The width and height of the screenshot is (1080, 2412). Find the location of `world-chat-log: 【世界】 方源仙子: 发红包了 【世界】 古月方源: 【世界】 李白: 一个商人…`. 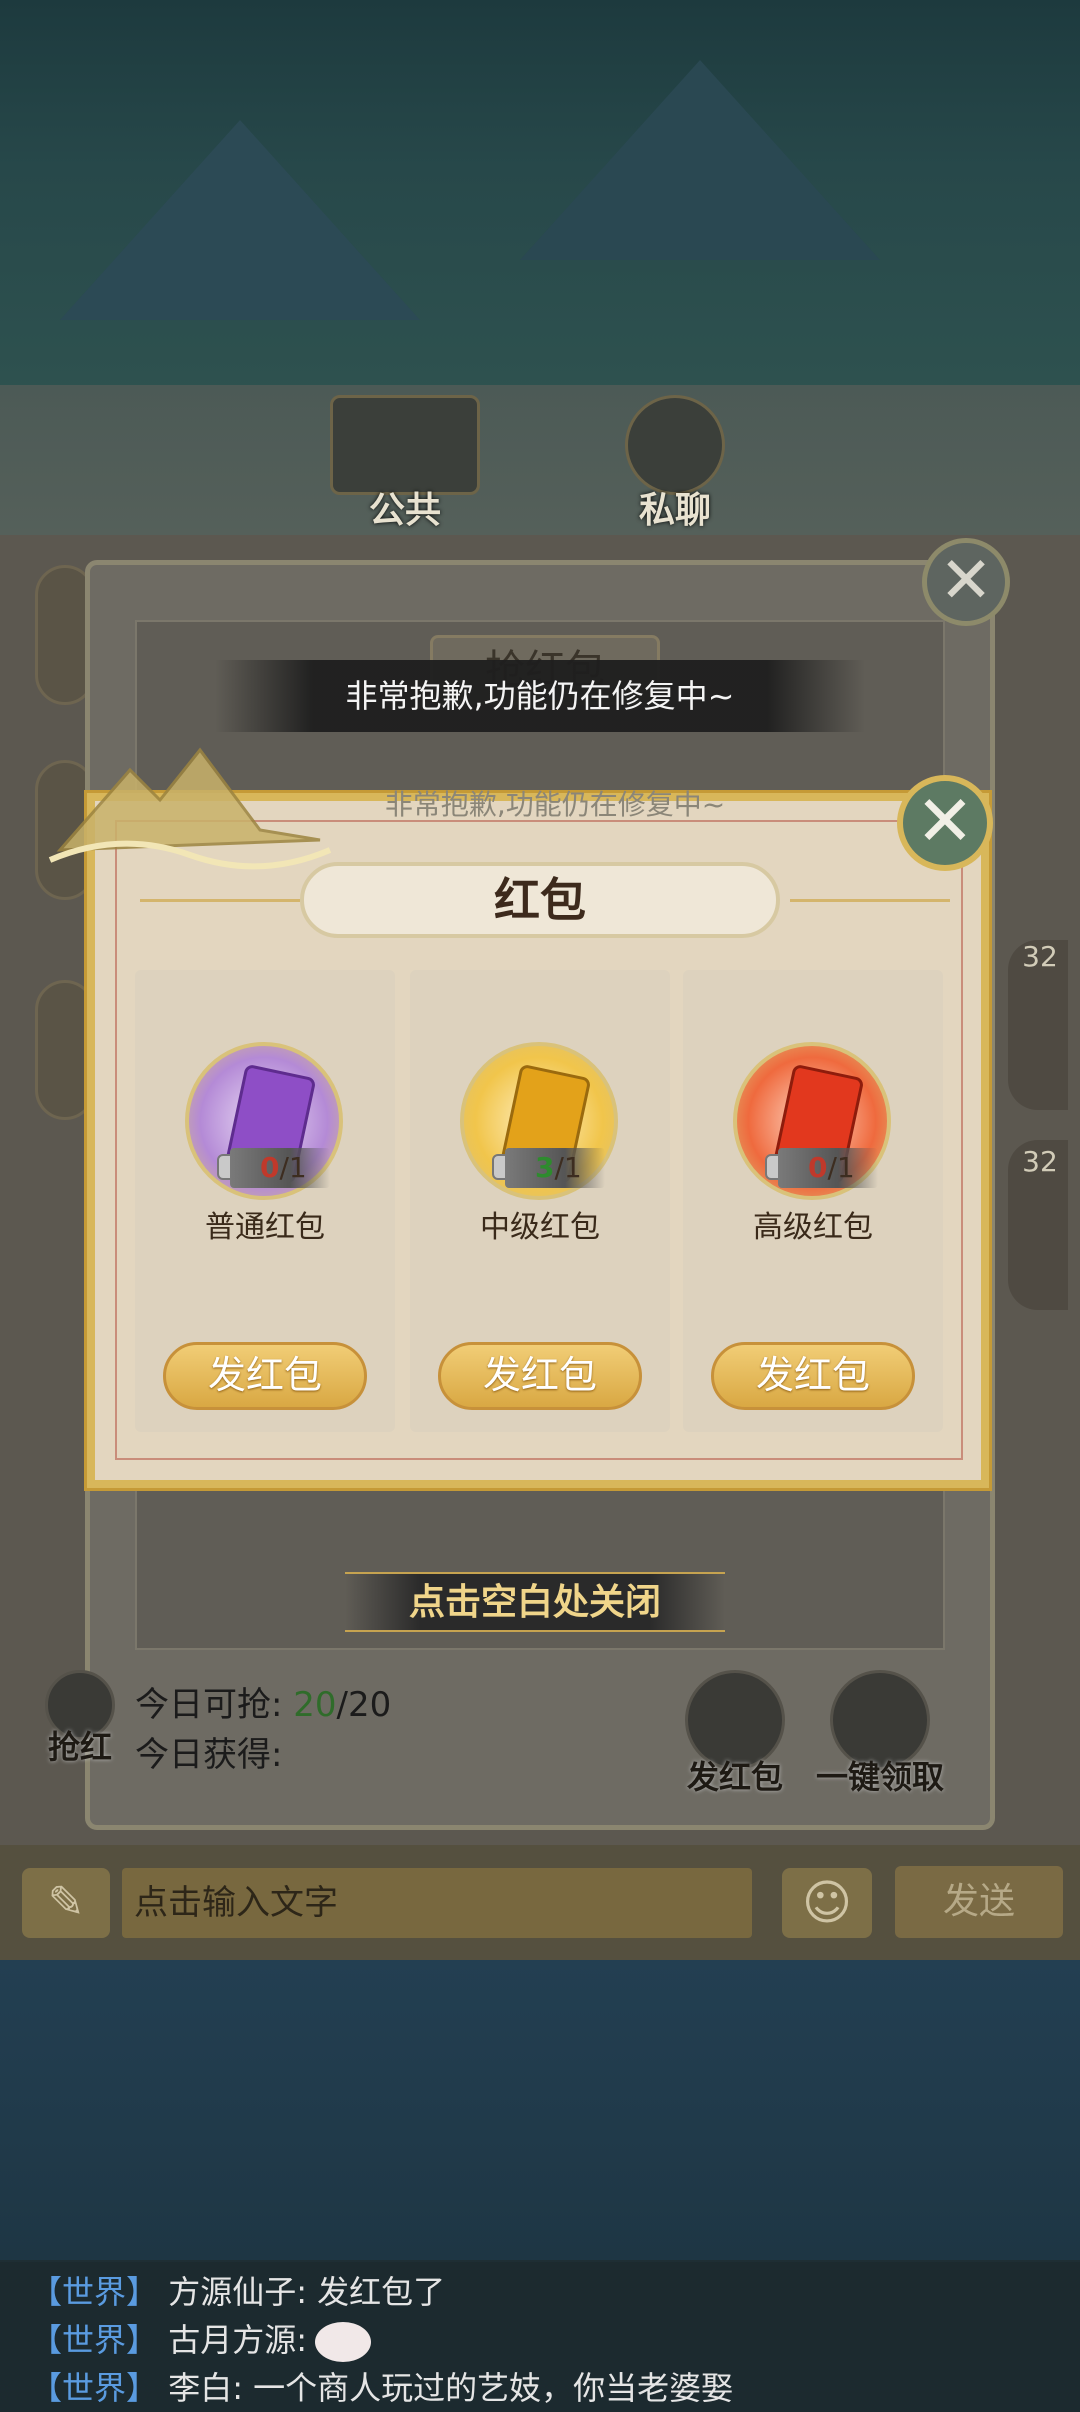

world-chat-log: 【世界】 方源仙子: 发红包了 【世界】 古月方源: 【世界】 李白: 一个商人… is located at coordinates (540, 2337).